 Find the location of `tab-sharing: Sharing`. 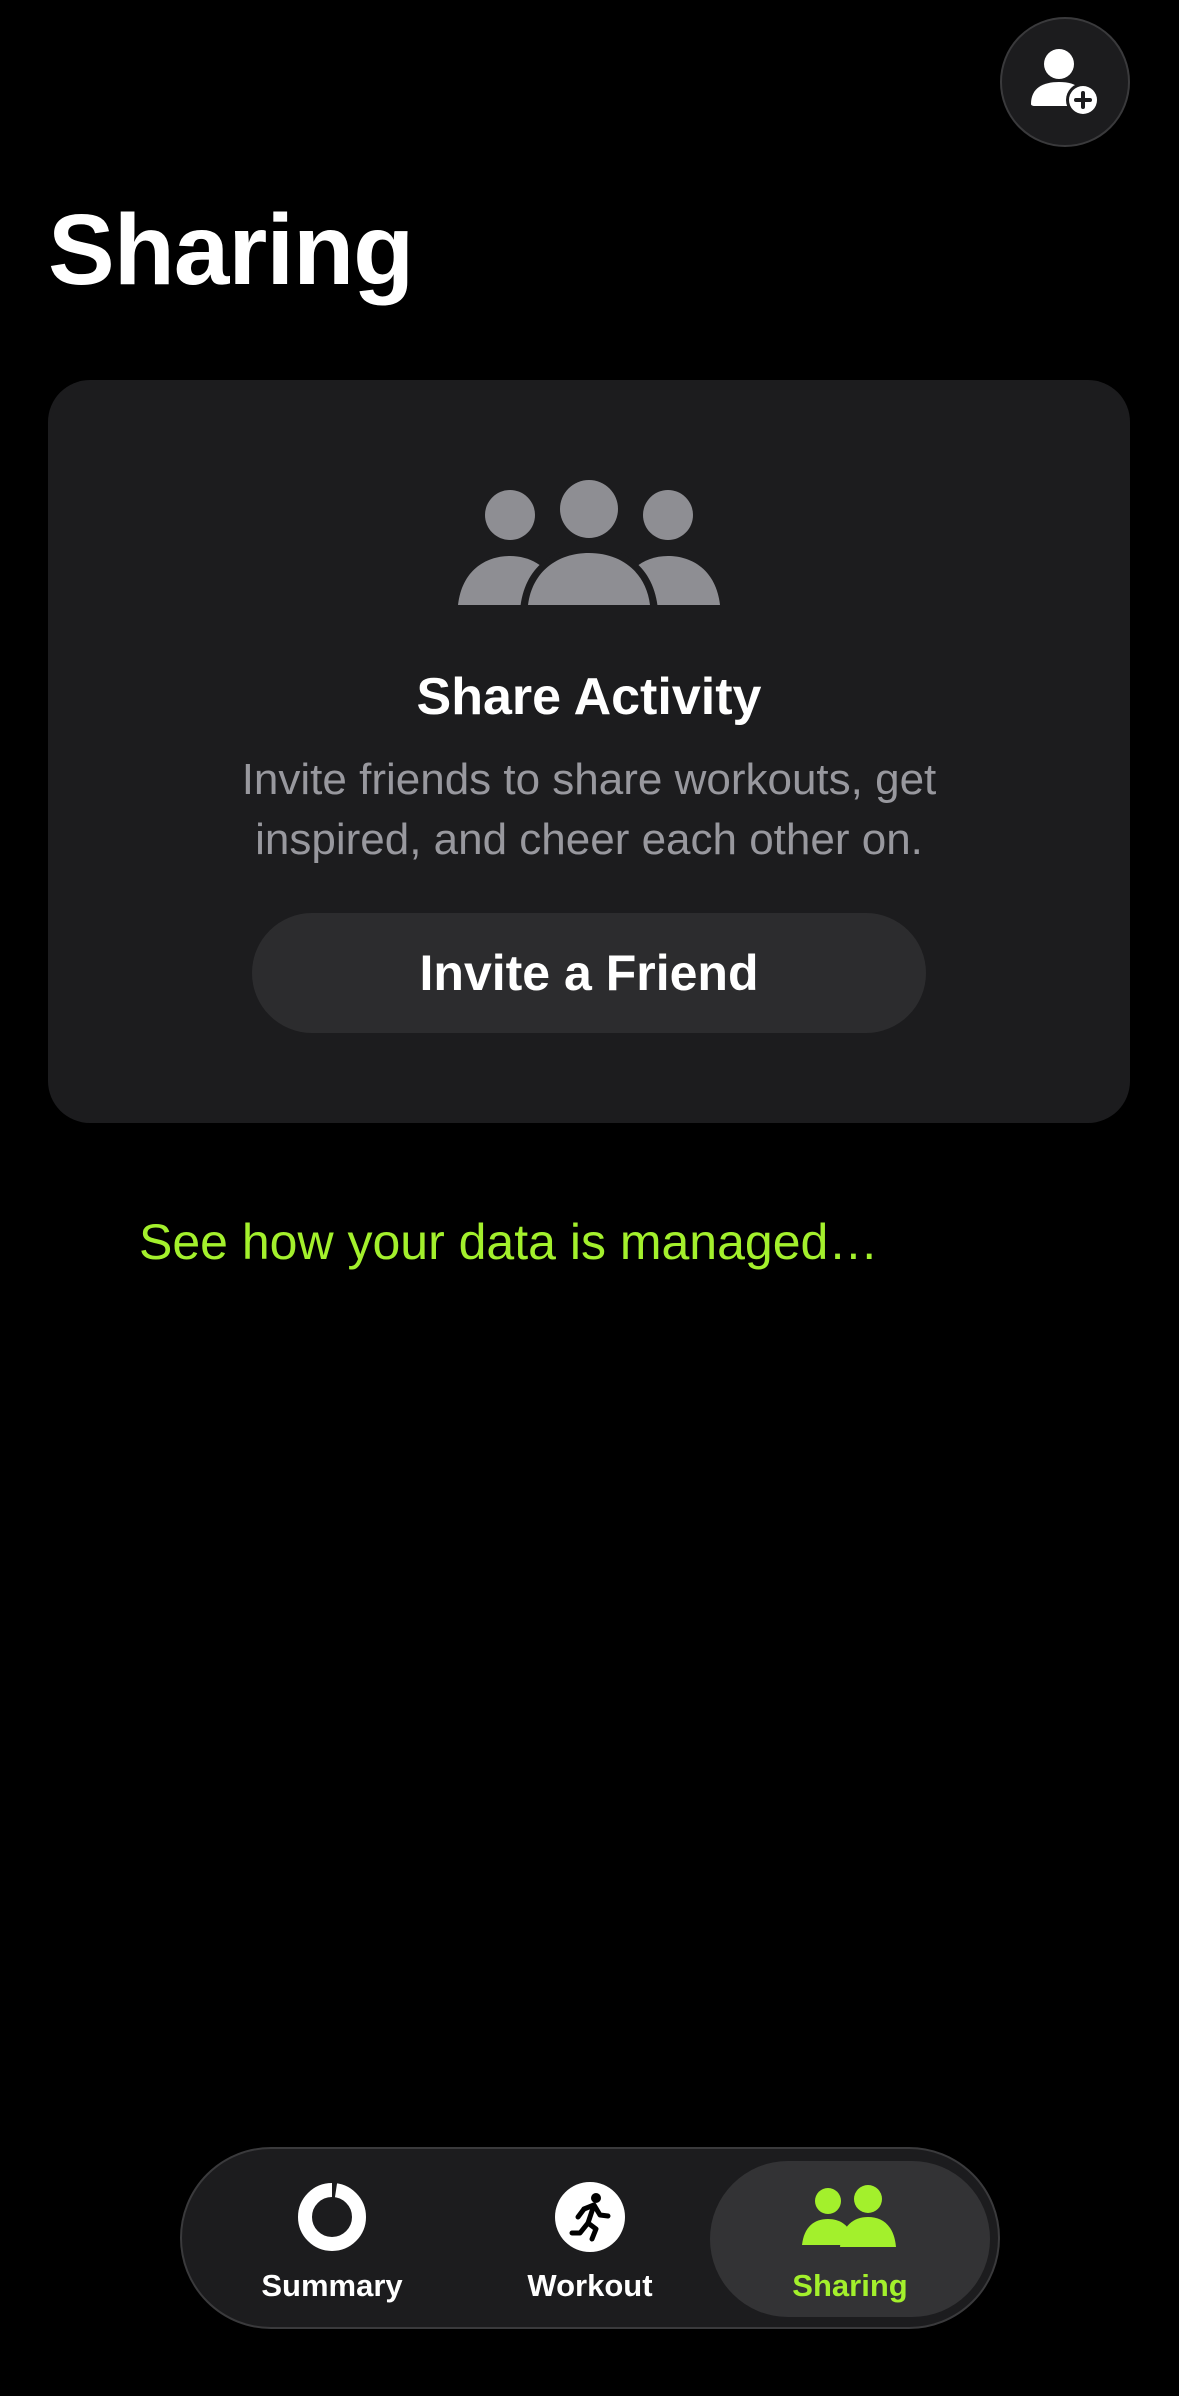

tab-sharing: Sharing is located at coordinates (850, 2239).